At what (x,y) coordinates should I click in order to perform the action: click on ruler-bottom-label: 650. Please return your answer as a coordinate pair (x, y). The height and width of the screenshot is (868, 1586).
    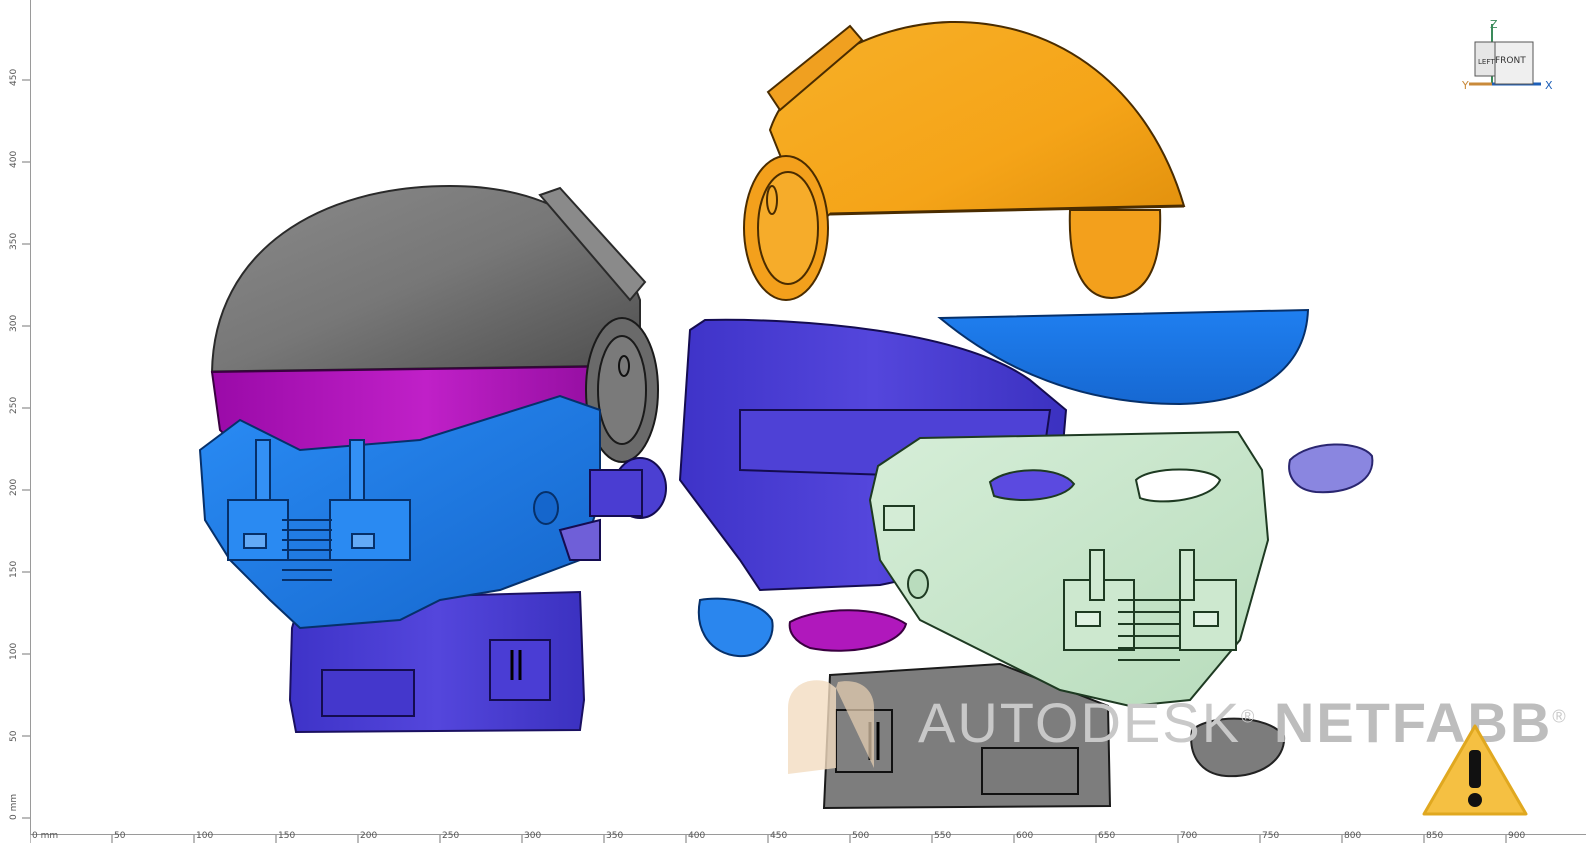
    Looking at the image, I should click on (1107, 836).